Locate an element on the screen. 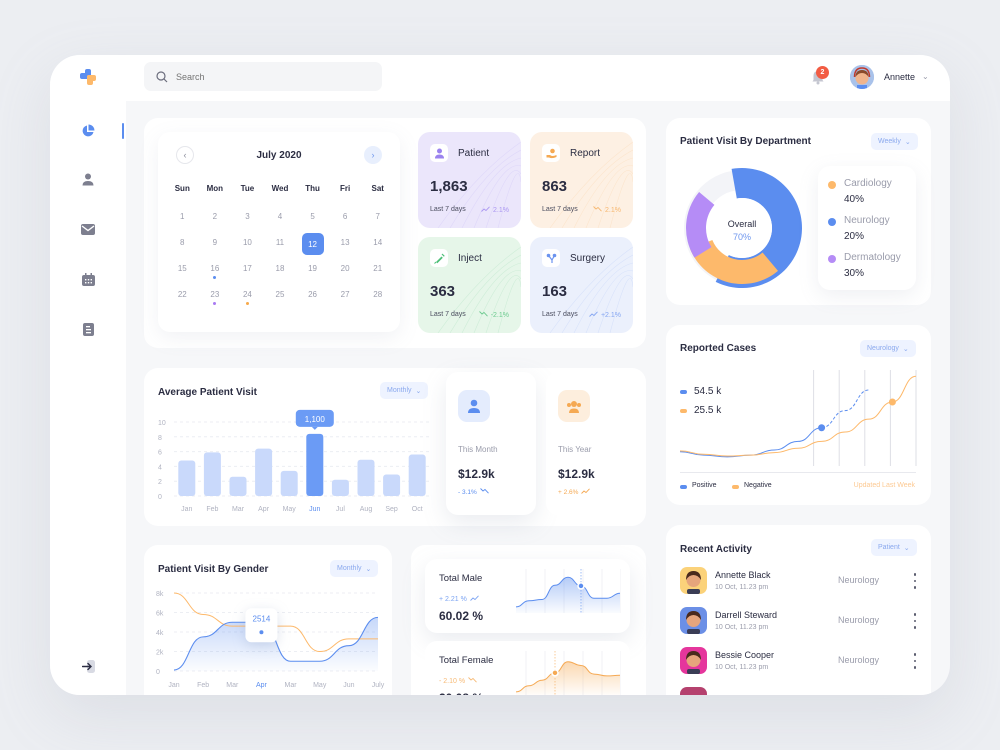  legend-percent: 40% is located at coordinates (854, 199).